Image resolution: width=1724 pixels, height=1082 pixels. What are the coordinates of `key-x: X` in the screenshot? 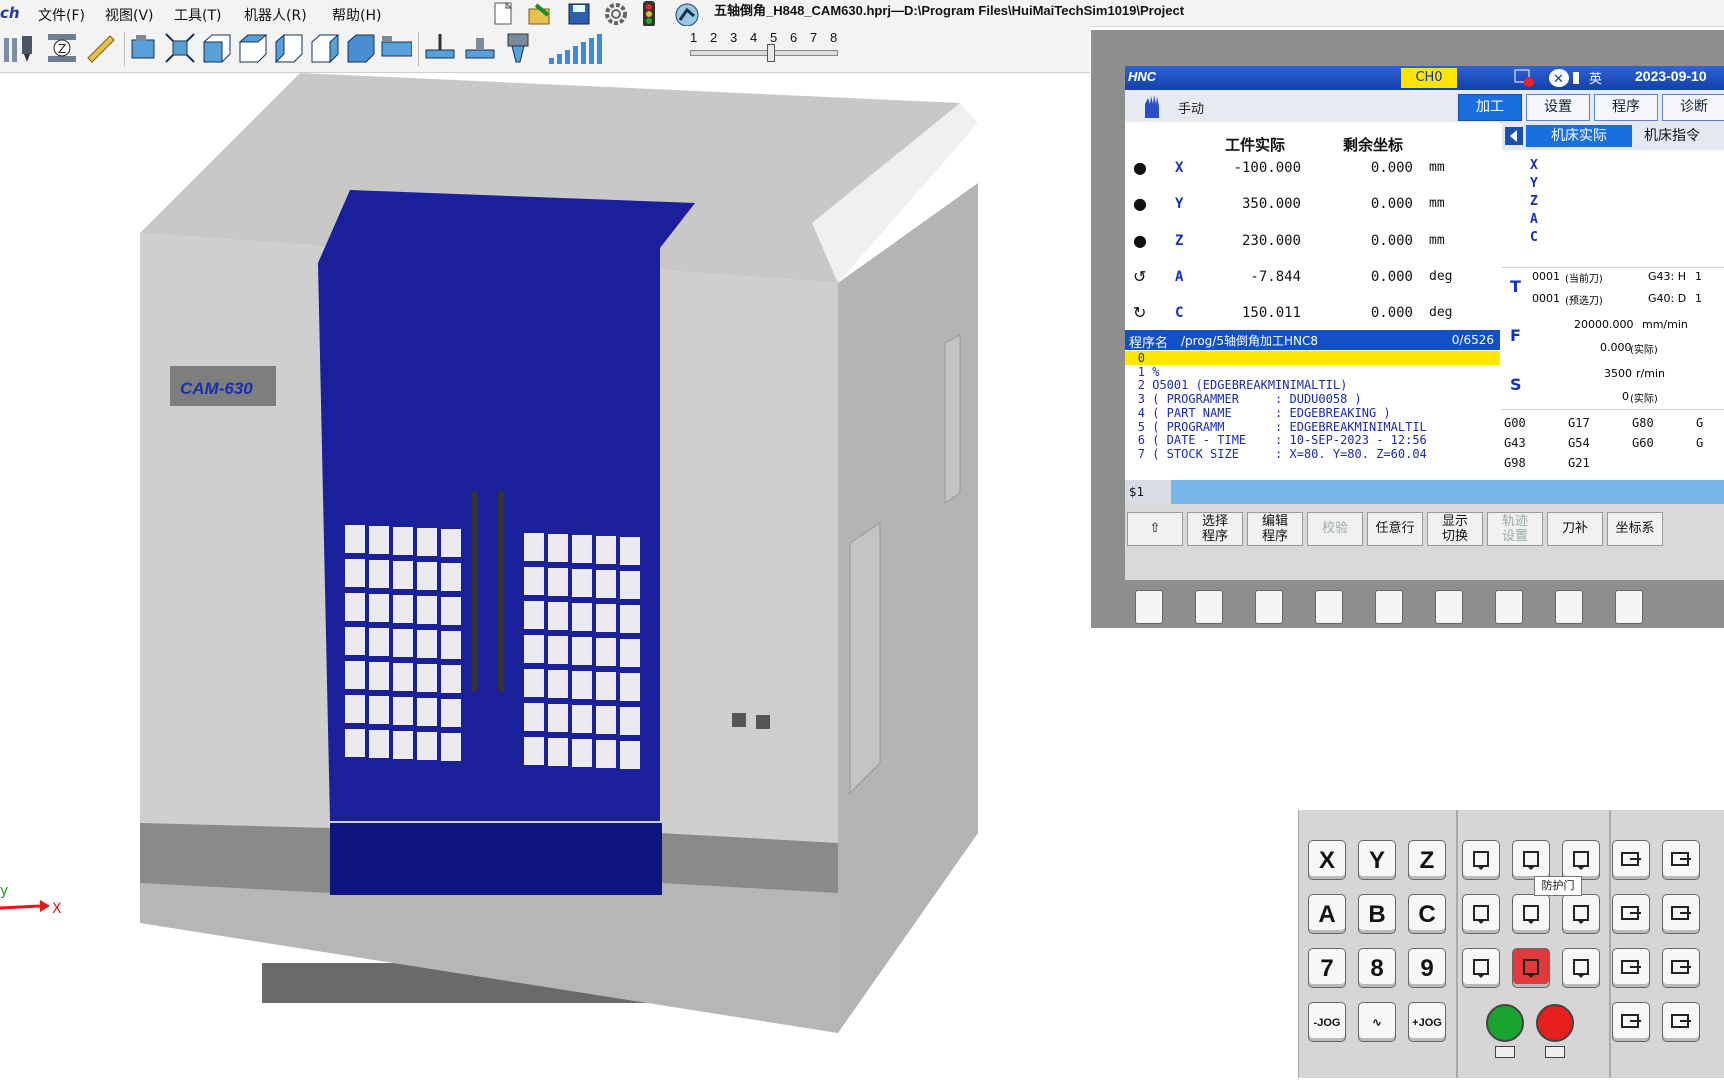 It's located at (1327, 860).